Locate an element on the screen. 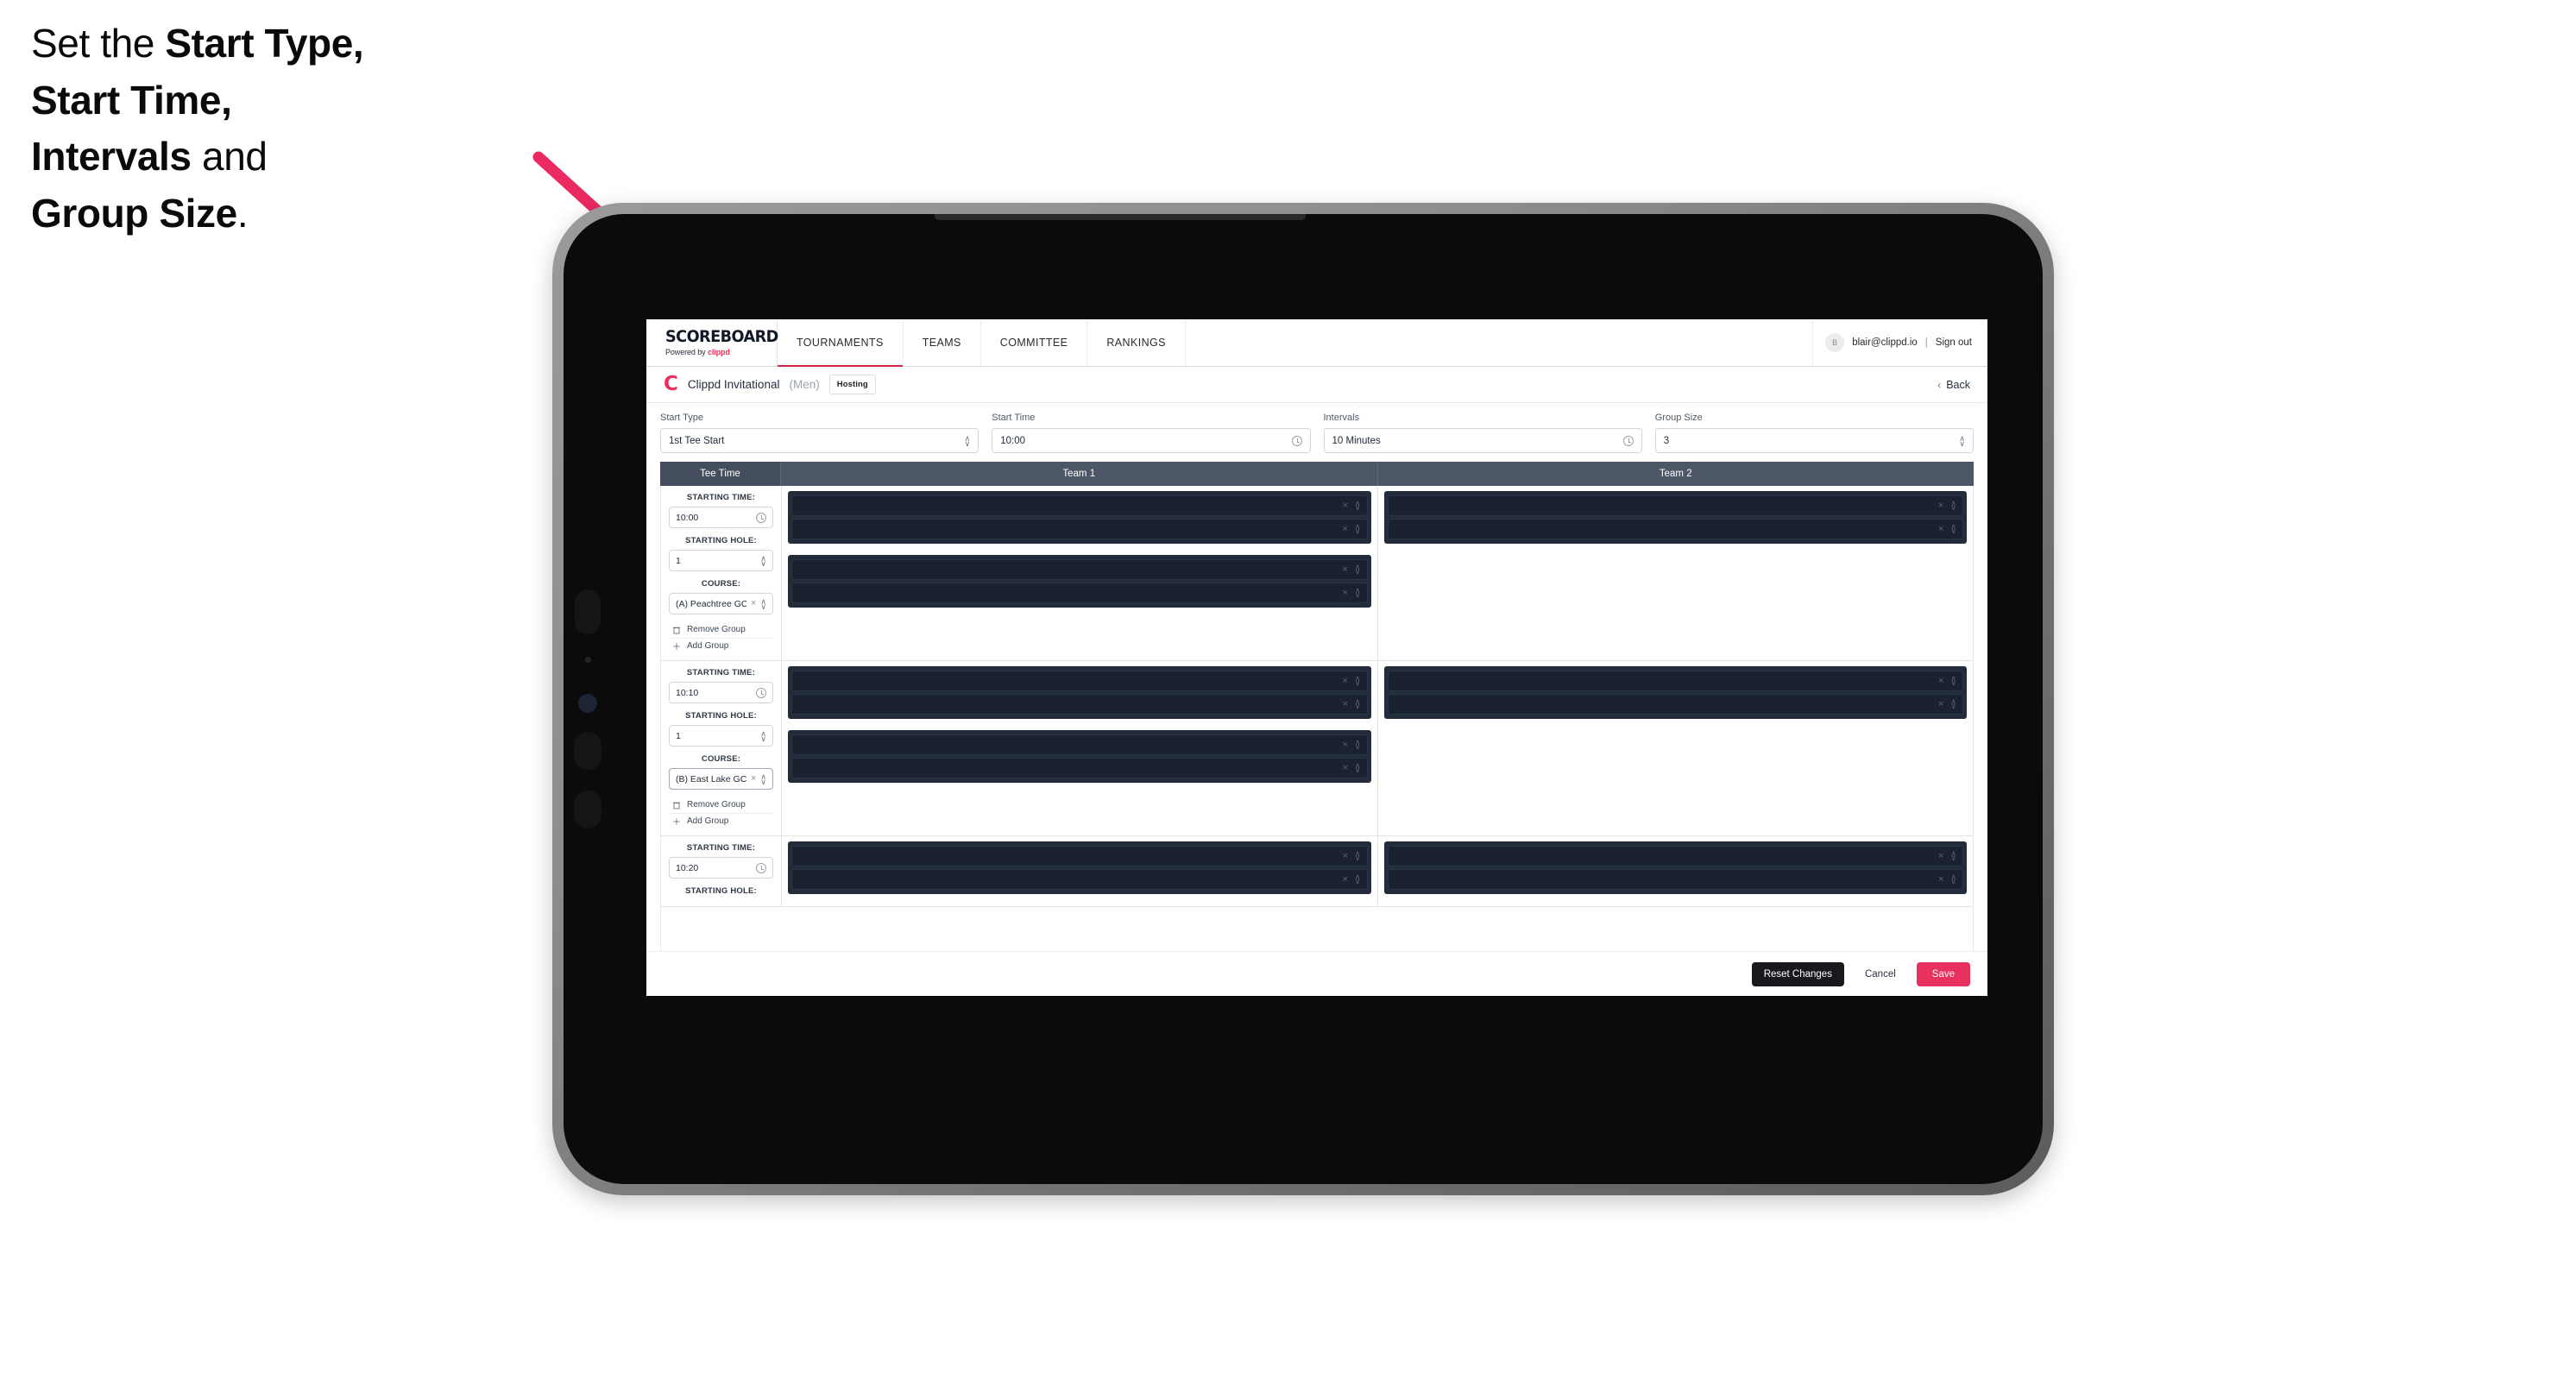 This screenshot has height=1386, width=2576. starting-time-input: 10:20 is located at coordinates (721, 868).